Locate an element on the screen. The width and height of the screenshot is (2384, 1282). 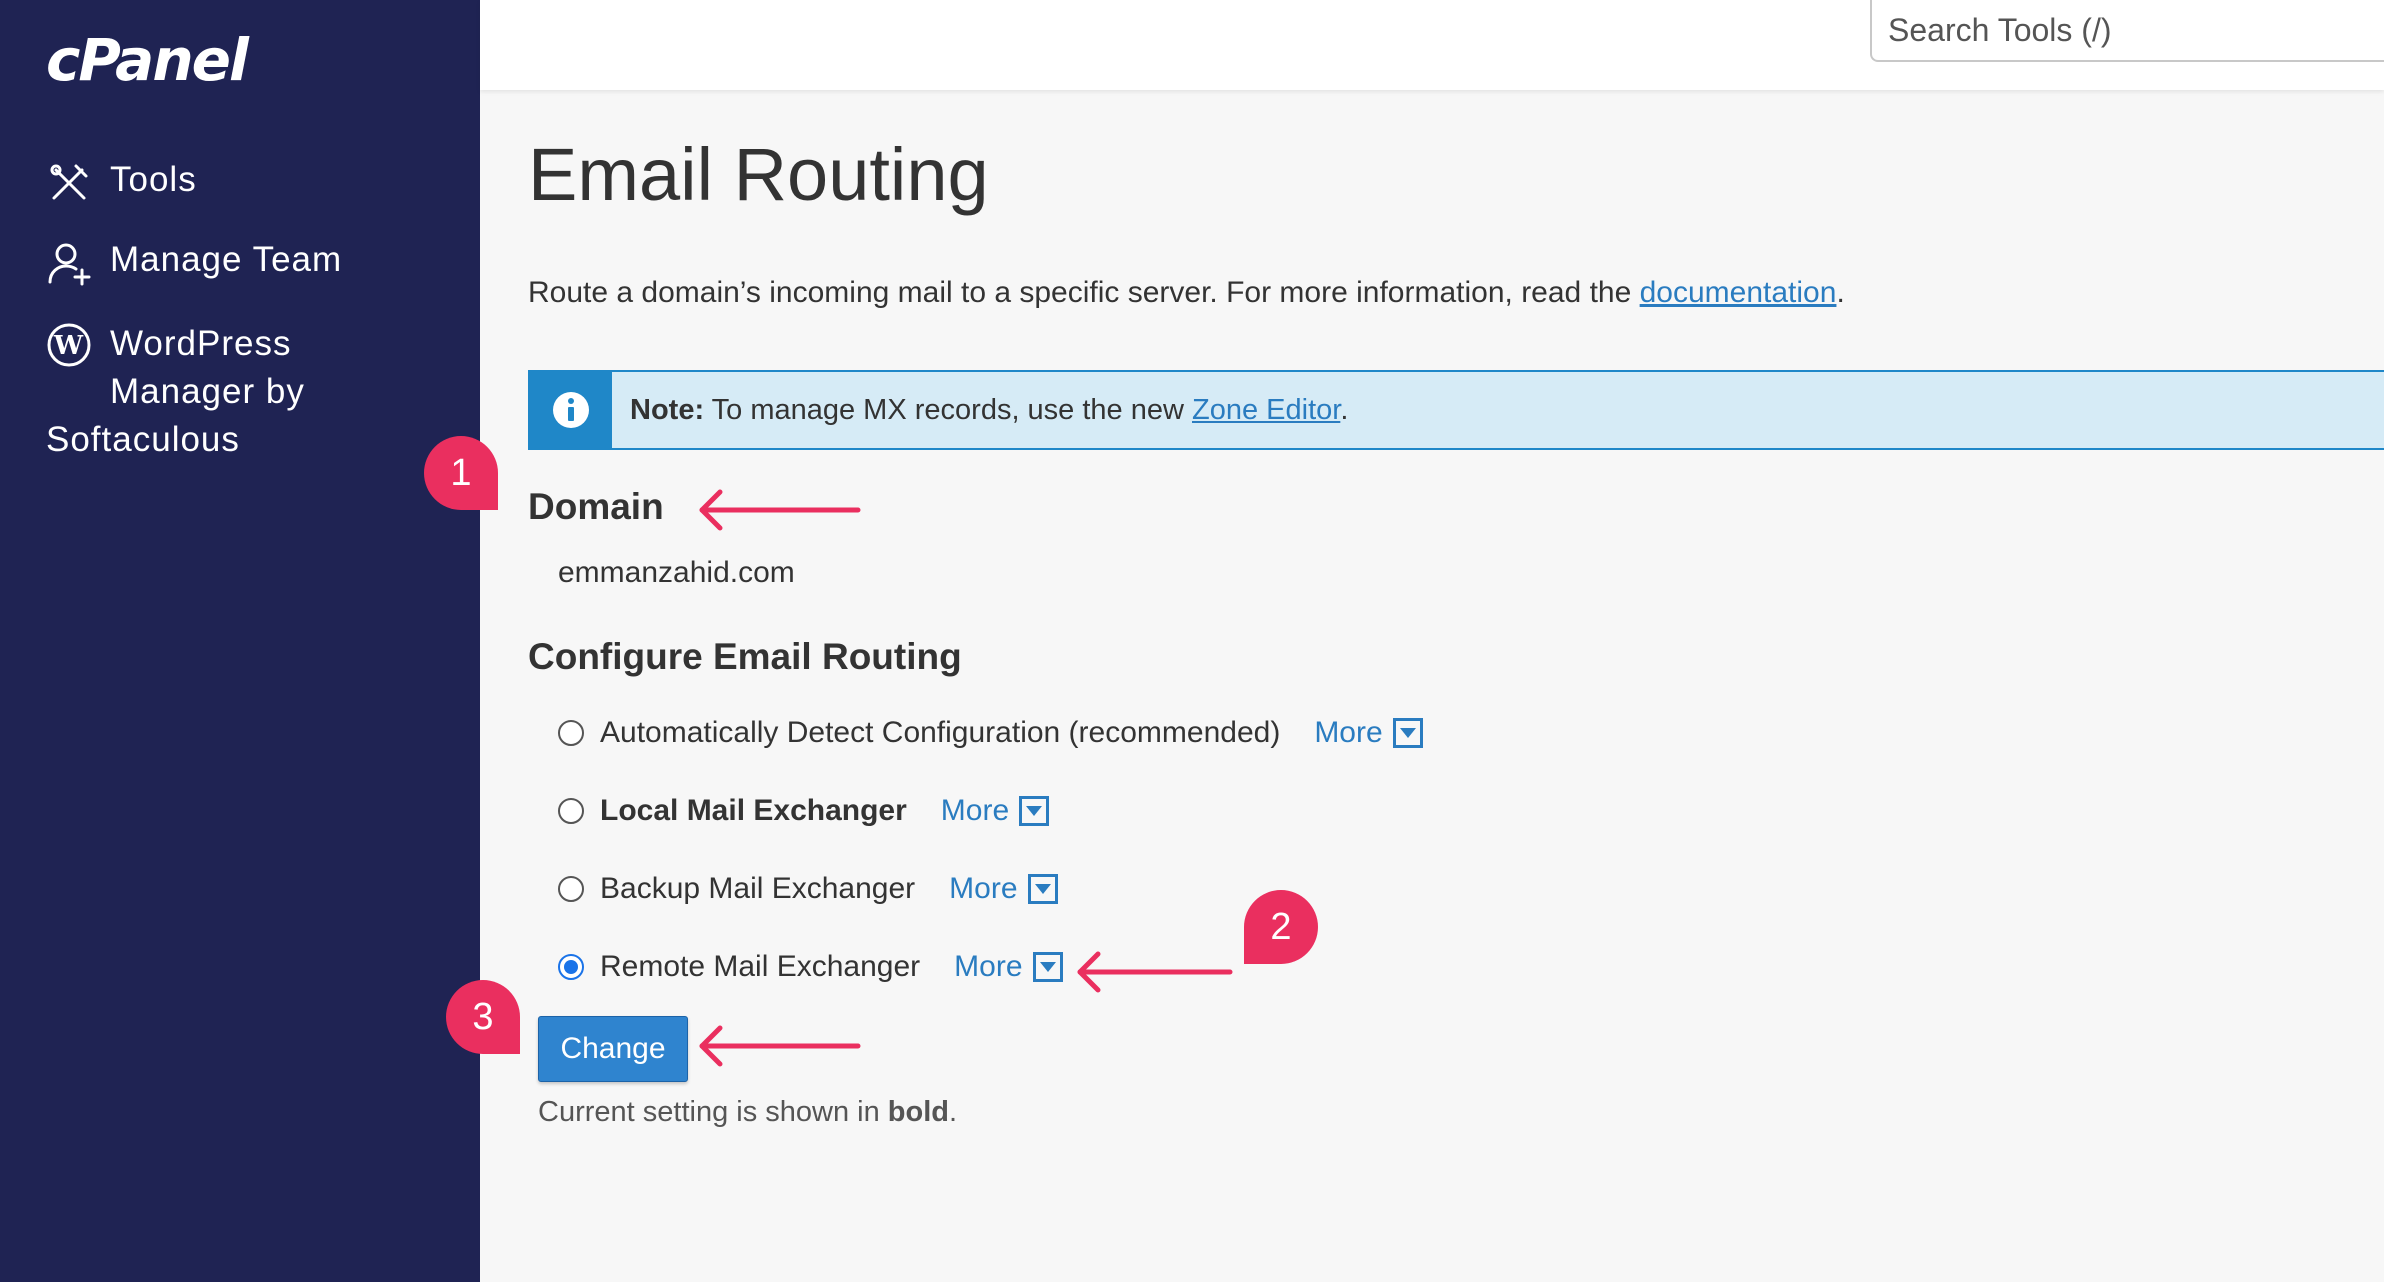
annotation-badge-2: 2 is located at coordinates (1281, 927).